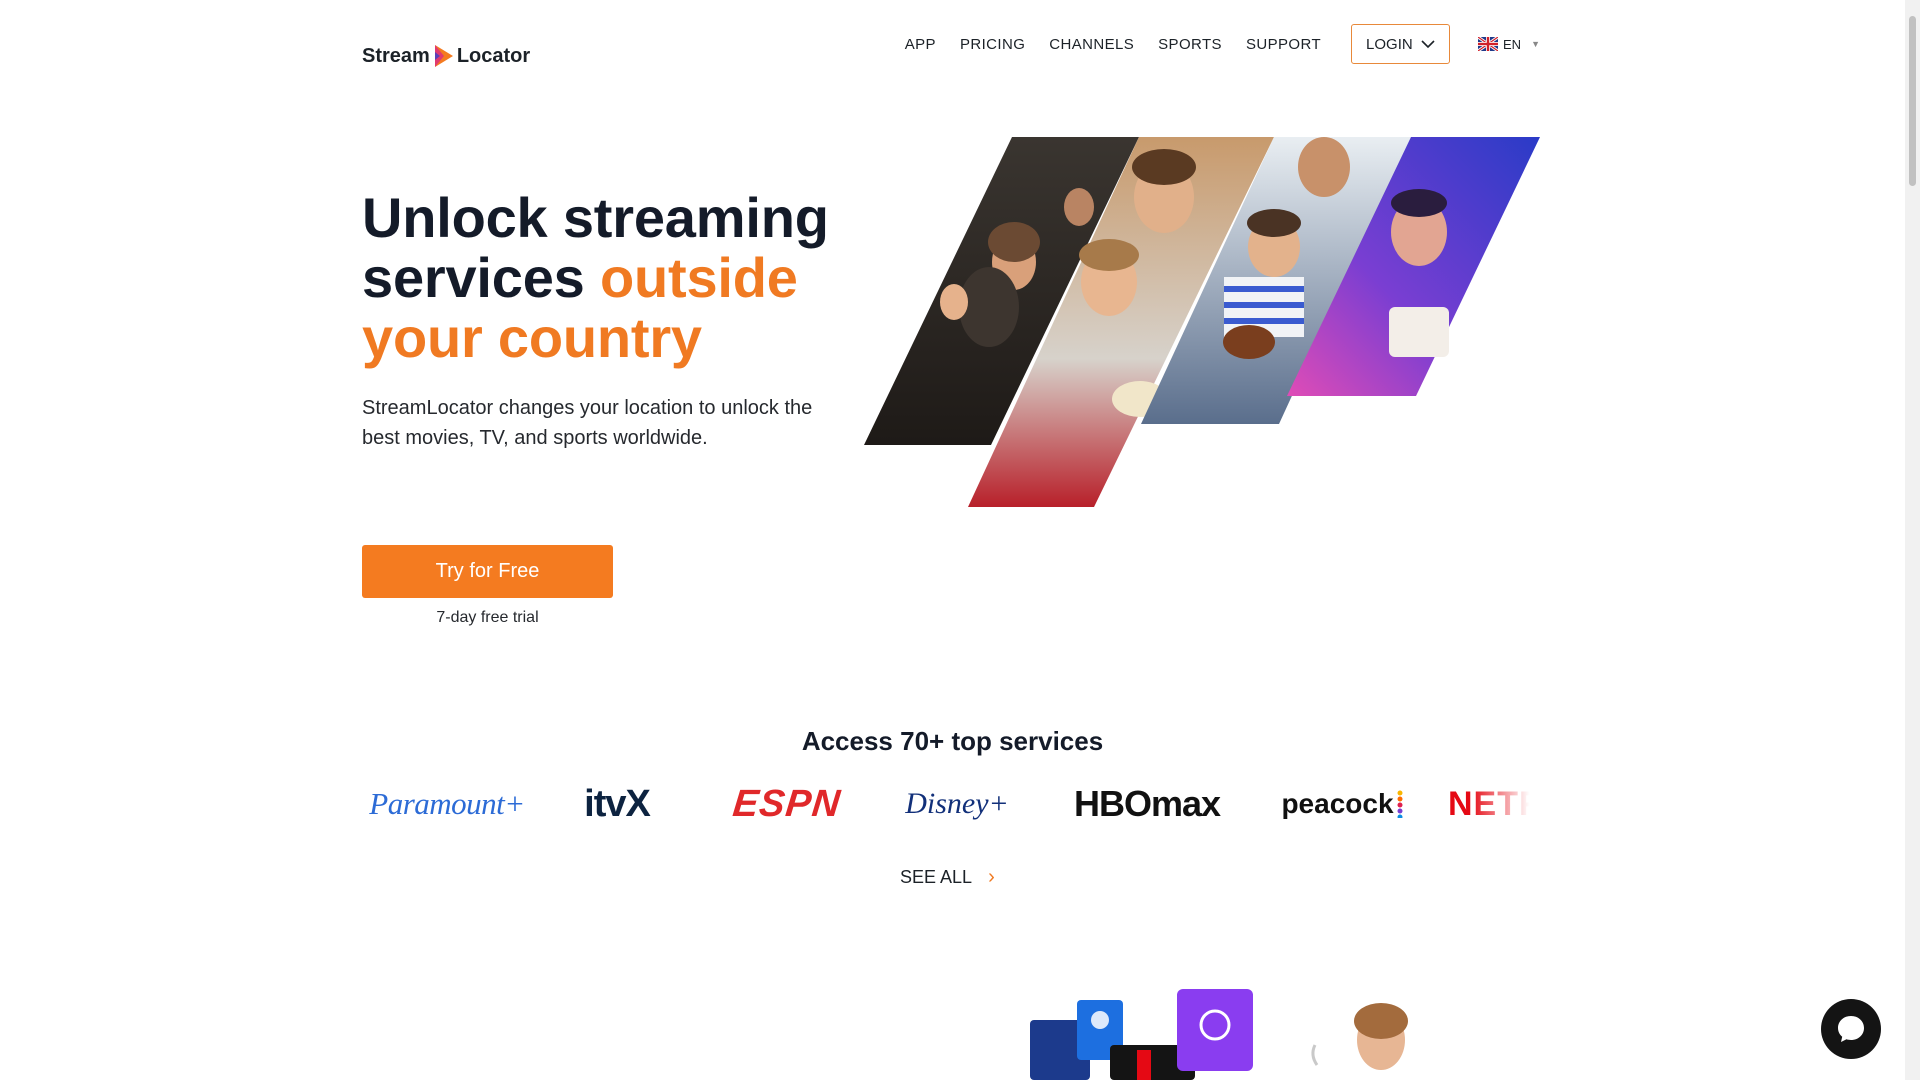 The width and height of the screenshot is (1920, 1080). I want to click on chat-widget-button, so click(1851, 1029).